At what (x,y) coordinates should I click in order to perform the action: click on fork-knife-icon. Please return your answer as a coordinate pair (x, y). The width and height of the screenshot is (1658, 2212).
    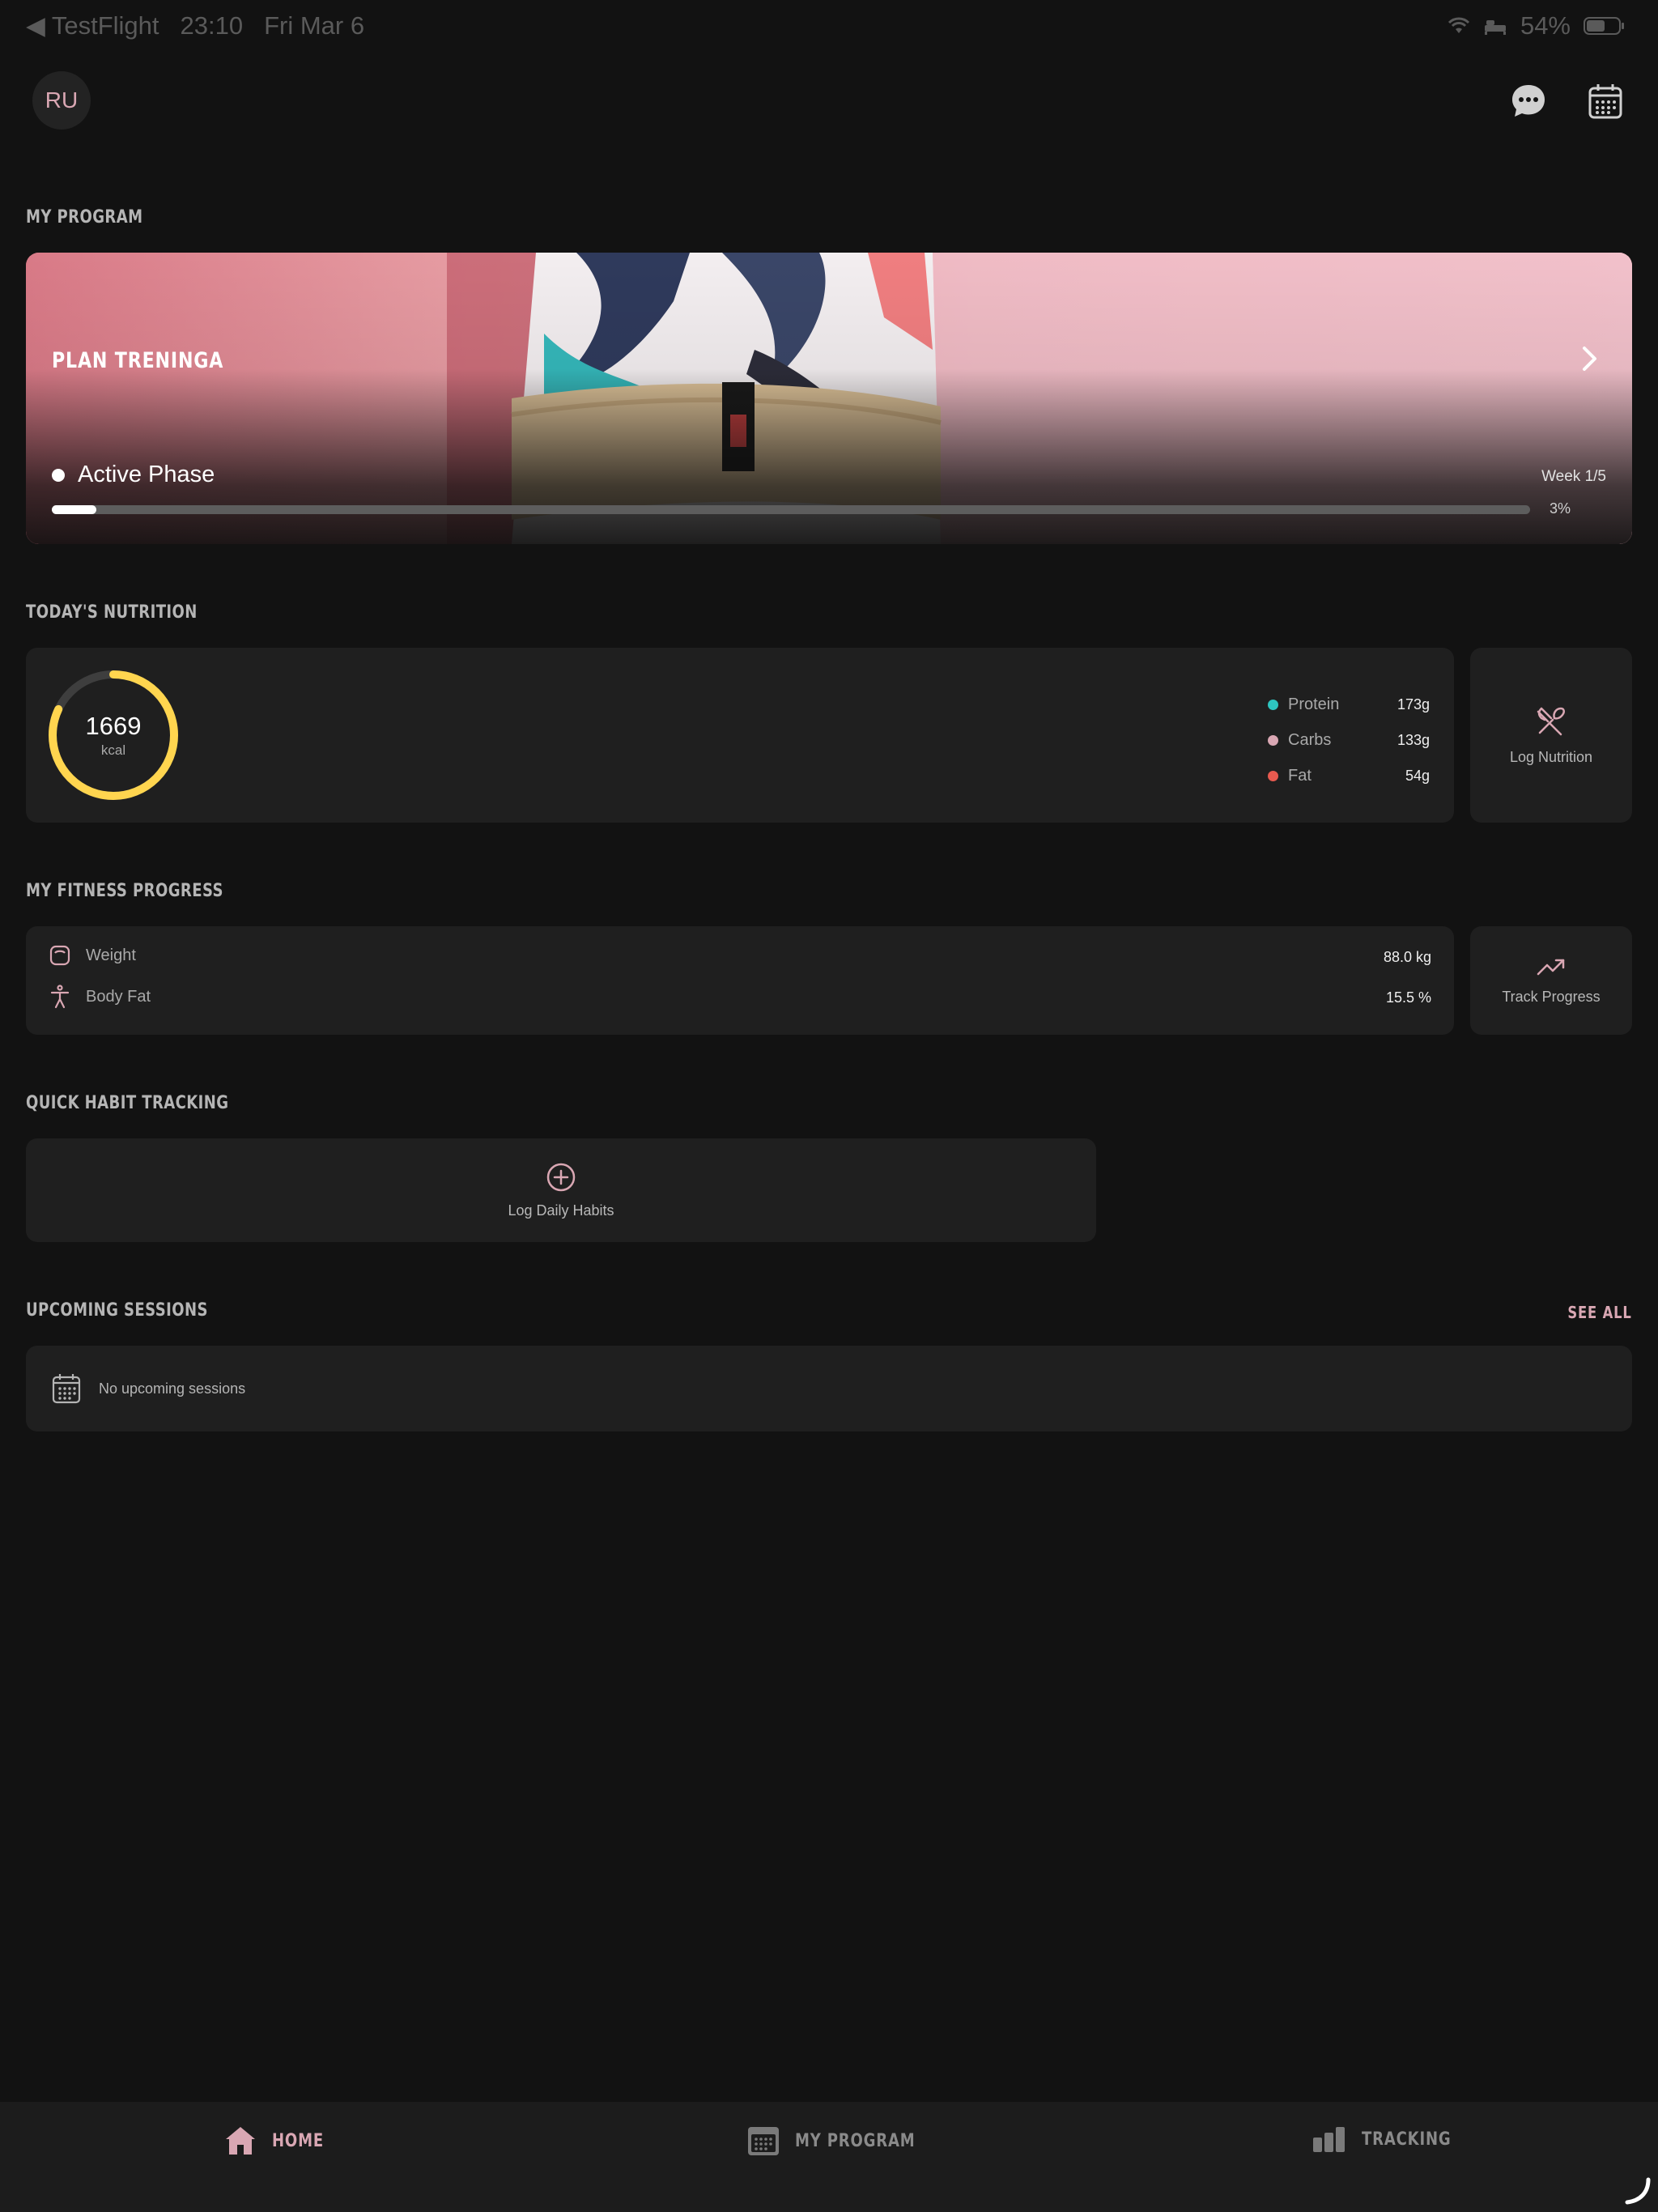
    Looking at the image, I should click on (1551, 721).